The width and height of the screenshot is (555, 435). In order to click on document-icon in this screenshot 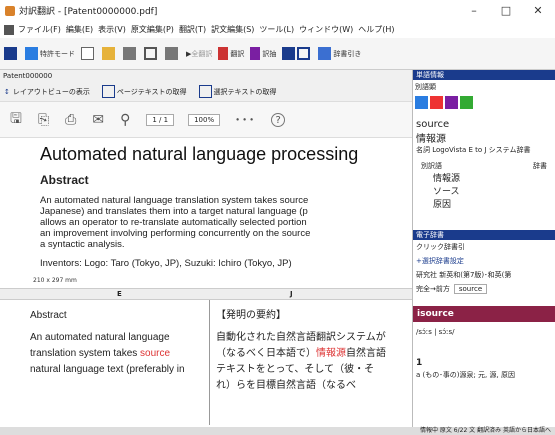, I will do `click(9, 29)`.